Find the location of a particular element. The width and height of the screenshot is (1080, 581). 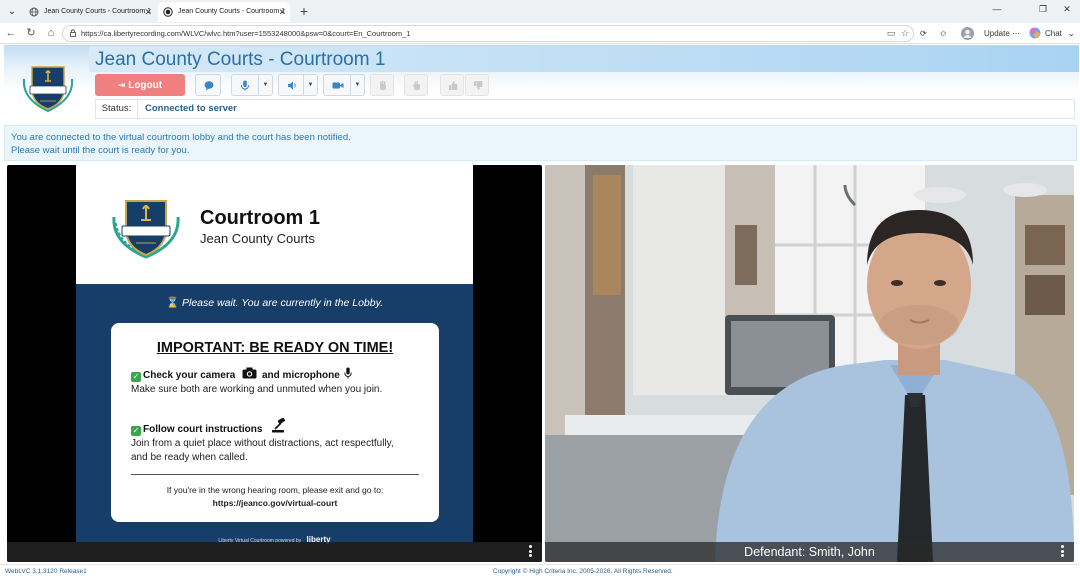

video-panel-footer: Defendant: Smith, John is located at coordinates (809, 552).